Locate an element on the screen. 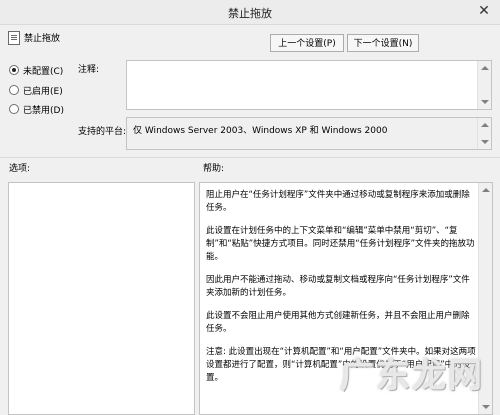 The width and height of the screenshot is (500, 415). comment-label: 注释: is located at coordinates (89, 70).